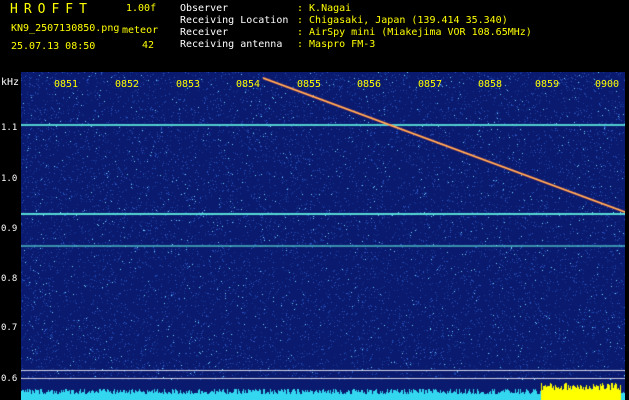  Describe the element at coordinates (9, 379) in the screenshot. I see `ytick-label: 0.6` at that location.